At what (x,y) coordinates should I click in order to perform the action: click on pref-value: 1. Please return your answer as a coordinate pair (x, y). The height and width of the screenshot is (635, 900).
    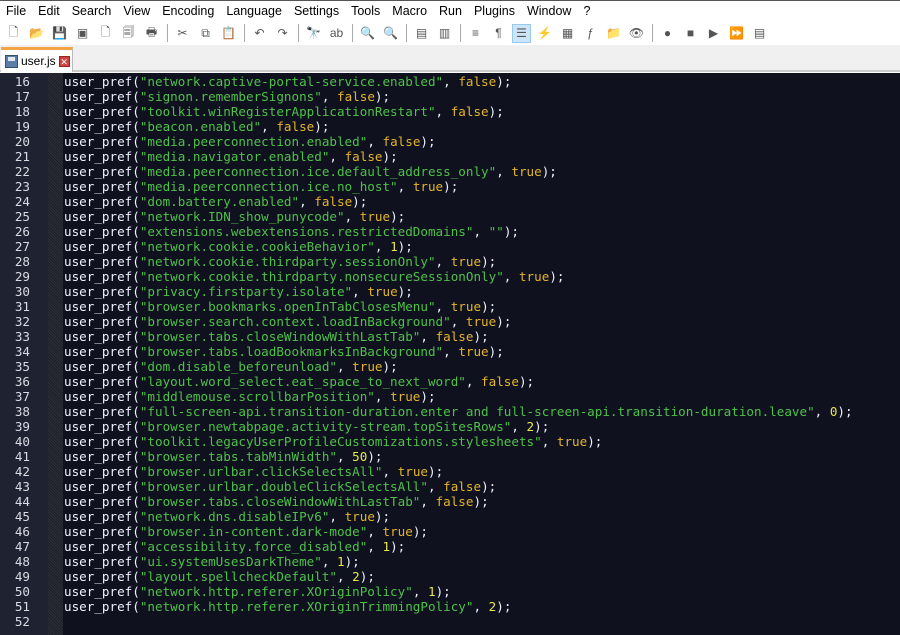
    Looking at the image, I should click on (394, 246).